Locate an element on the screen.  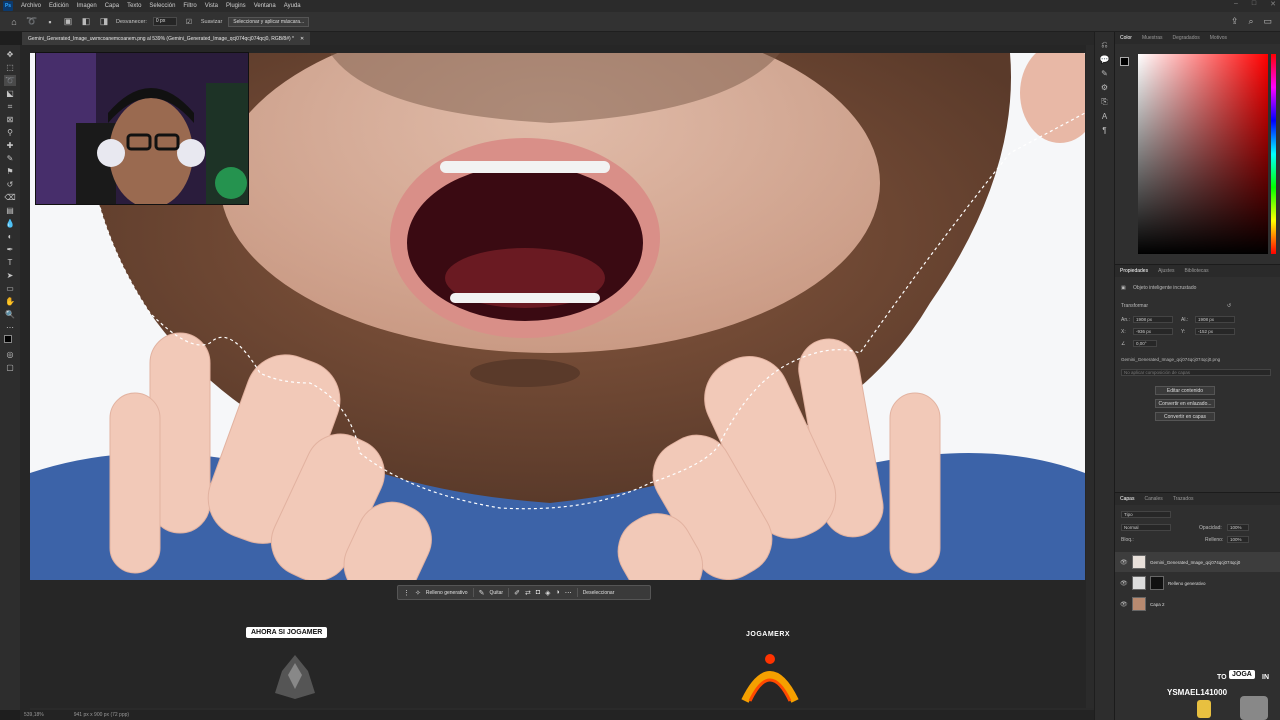
reset-transform-icon: ↺ is located at coordinates (1229, 306).